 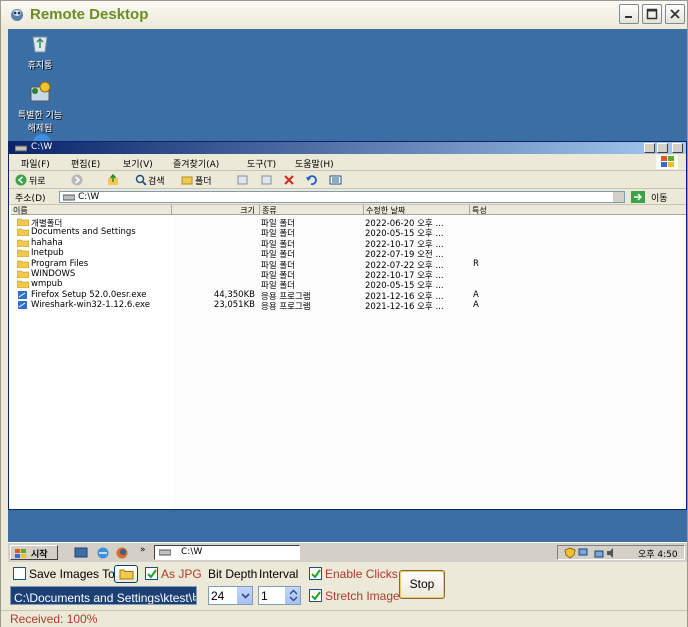 I want to click on column-name: 이름, so click(x=91, y=210).